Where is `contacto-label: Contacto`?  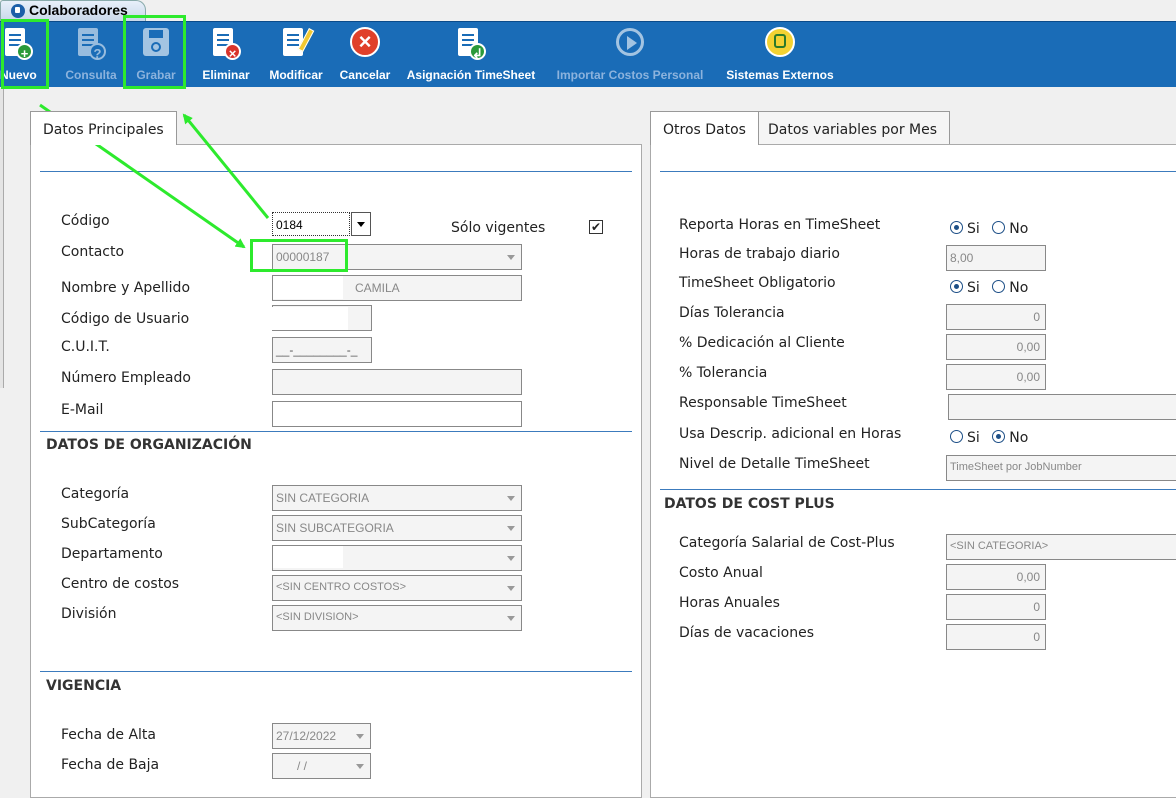
contacto-label: Contacto is located at coordinates (93, 252).